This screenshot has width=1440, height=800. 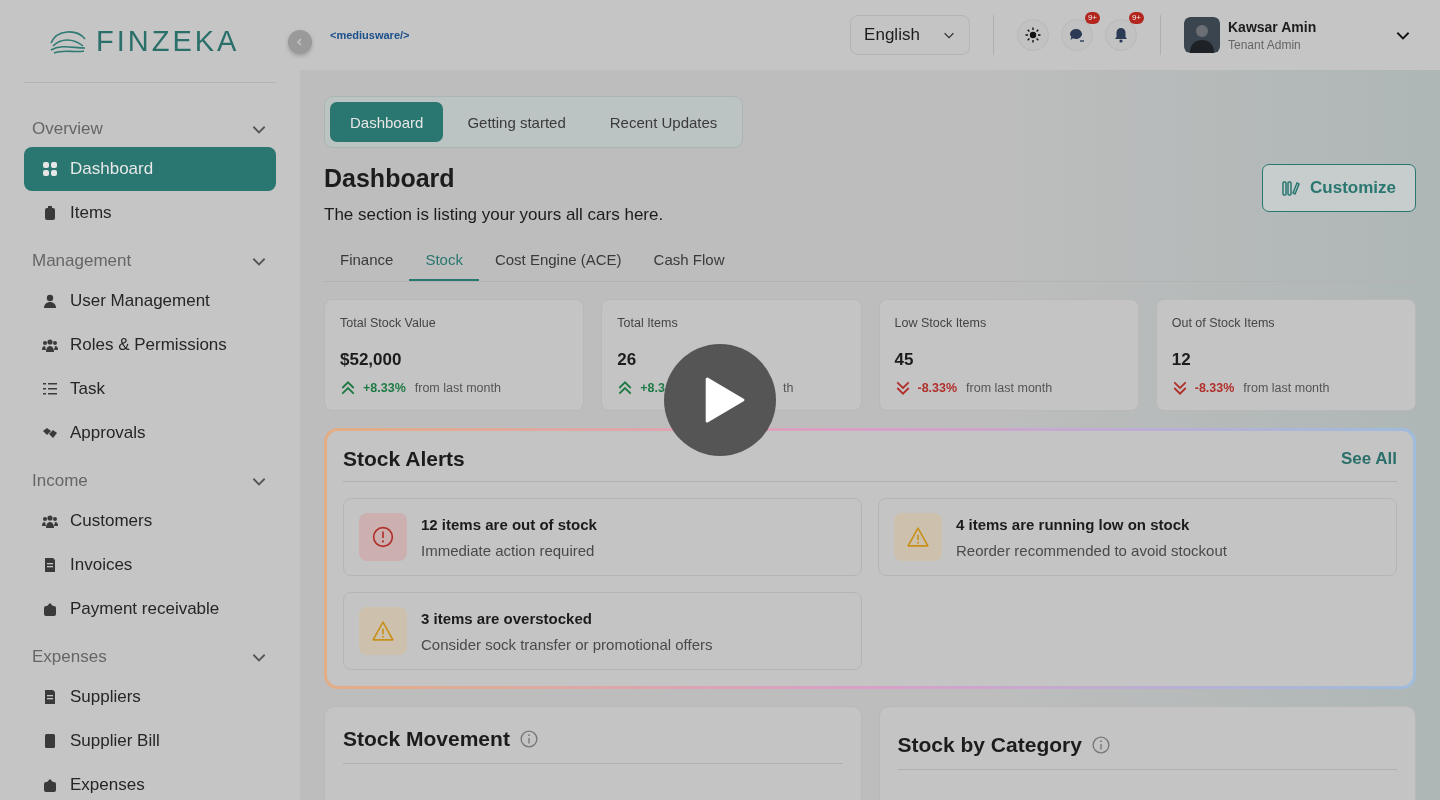 I want to click on tab: Finance, so click(x=367, y=260).